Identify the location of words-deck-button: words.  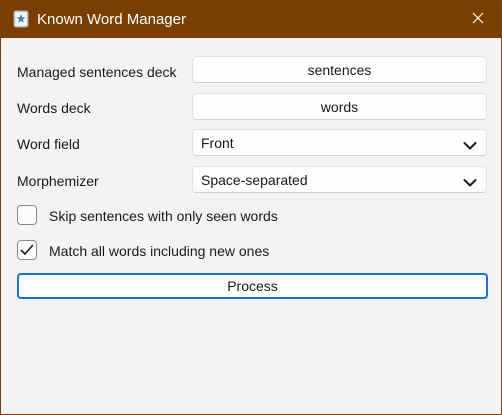
(339, 106).